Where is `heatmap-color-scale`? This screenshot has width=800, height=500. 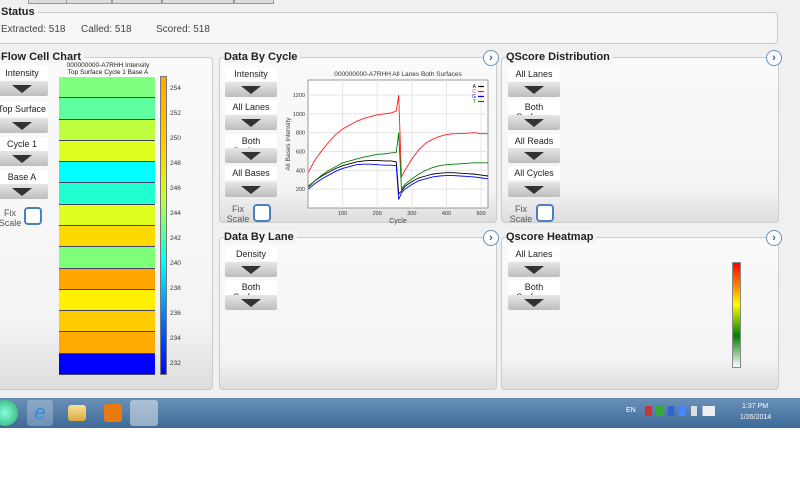
heatmap-color-scale is located at coordinates (736, 315).